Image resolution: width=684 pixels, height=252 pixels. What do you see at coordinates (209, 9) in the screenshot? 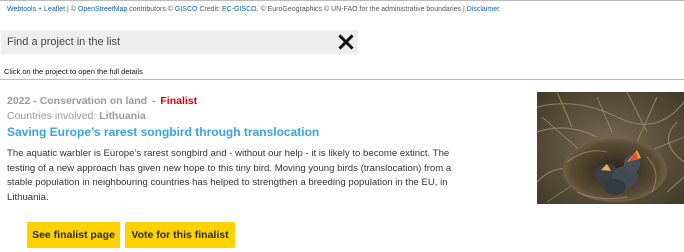
I see `attribution-text-3: Credit:` at bounding box center [209, 9].